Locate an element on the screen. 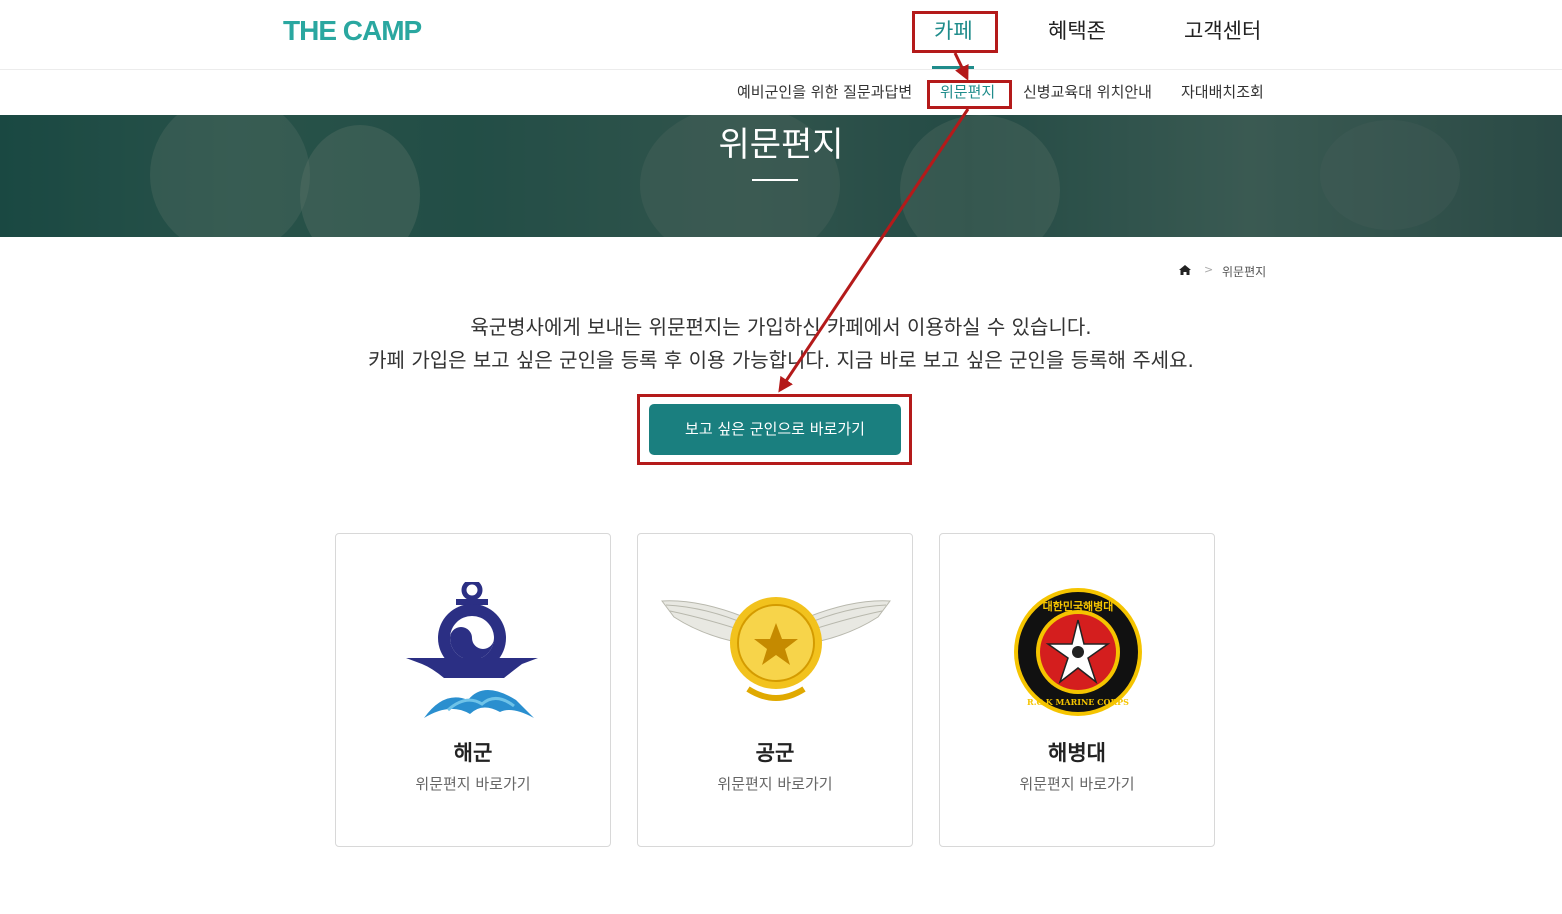 This screenshot has width=1562, height=914. marine-corps-card: 대한민국해병대 R.O.K MARINE CORPS 해병대 위문편지 바로가기 is located at coordinates (1077, 690).